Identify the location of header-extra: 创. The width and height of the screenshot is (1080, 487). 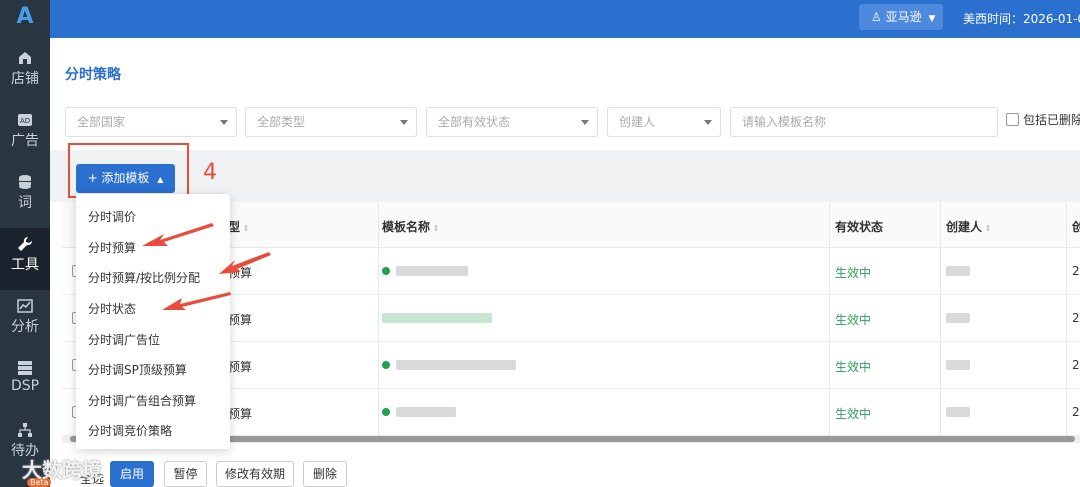
(1076, 227).